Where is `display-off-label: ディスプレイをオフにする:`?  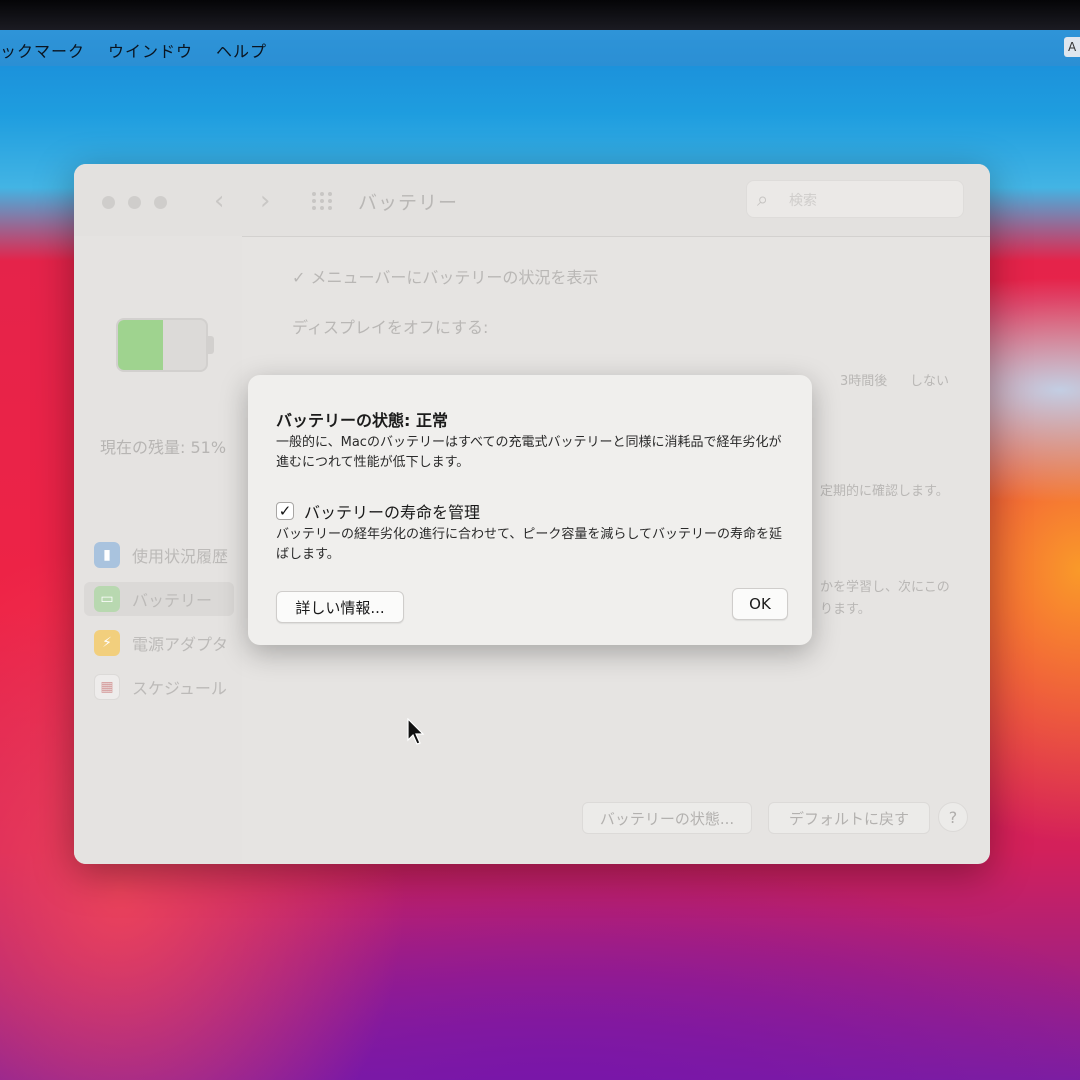 display-off-label: ディスプレイをオフにする: is located at coordinates (390, 327).